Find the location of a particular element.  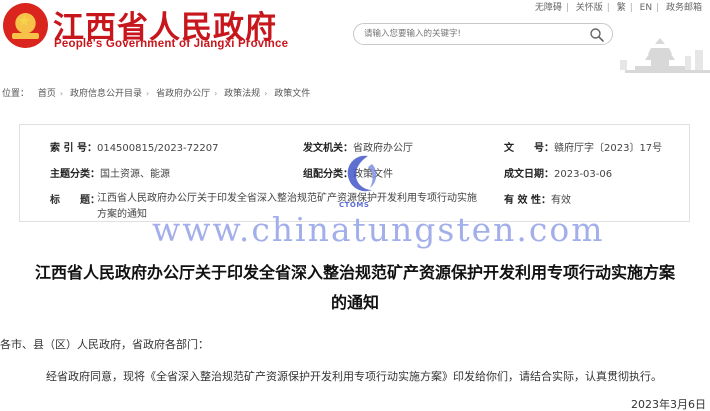

english-link: EN is located at coordinates (646, 8).